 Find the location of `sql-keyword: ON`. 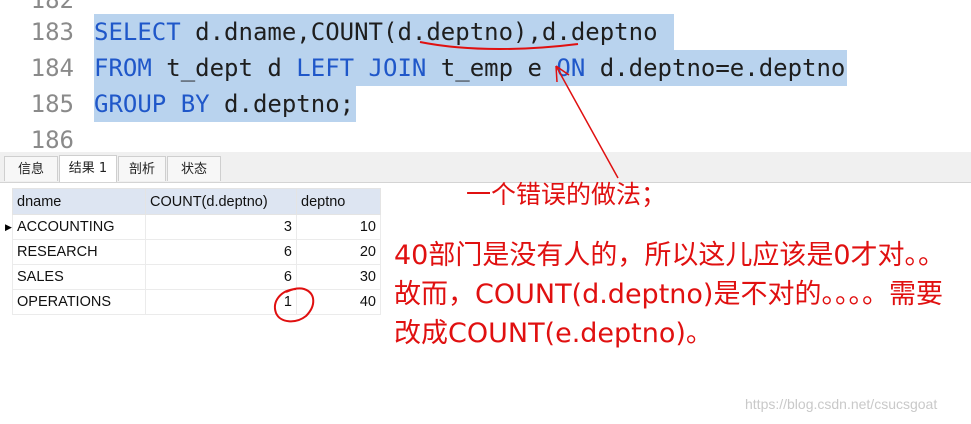

sql-keyword: ON is located at coordinates (571, 68).